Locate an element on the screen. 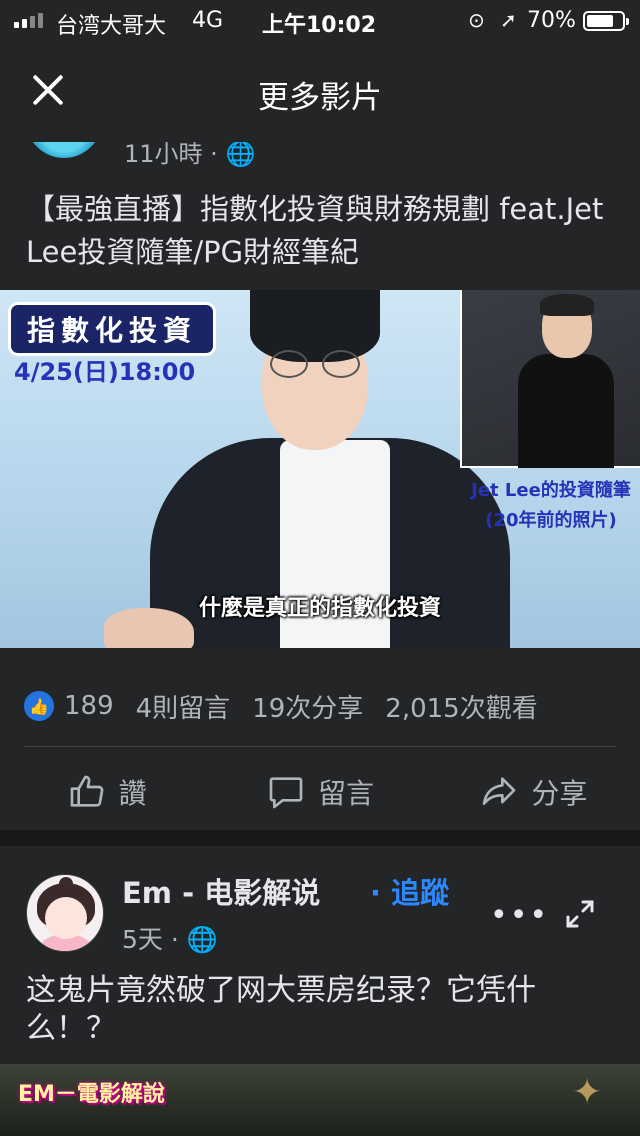  status-bar: 台湾大哥大 4G 上午10:02 ⊙ ➚ 70% is located at coordinates (320, 21).